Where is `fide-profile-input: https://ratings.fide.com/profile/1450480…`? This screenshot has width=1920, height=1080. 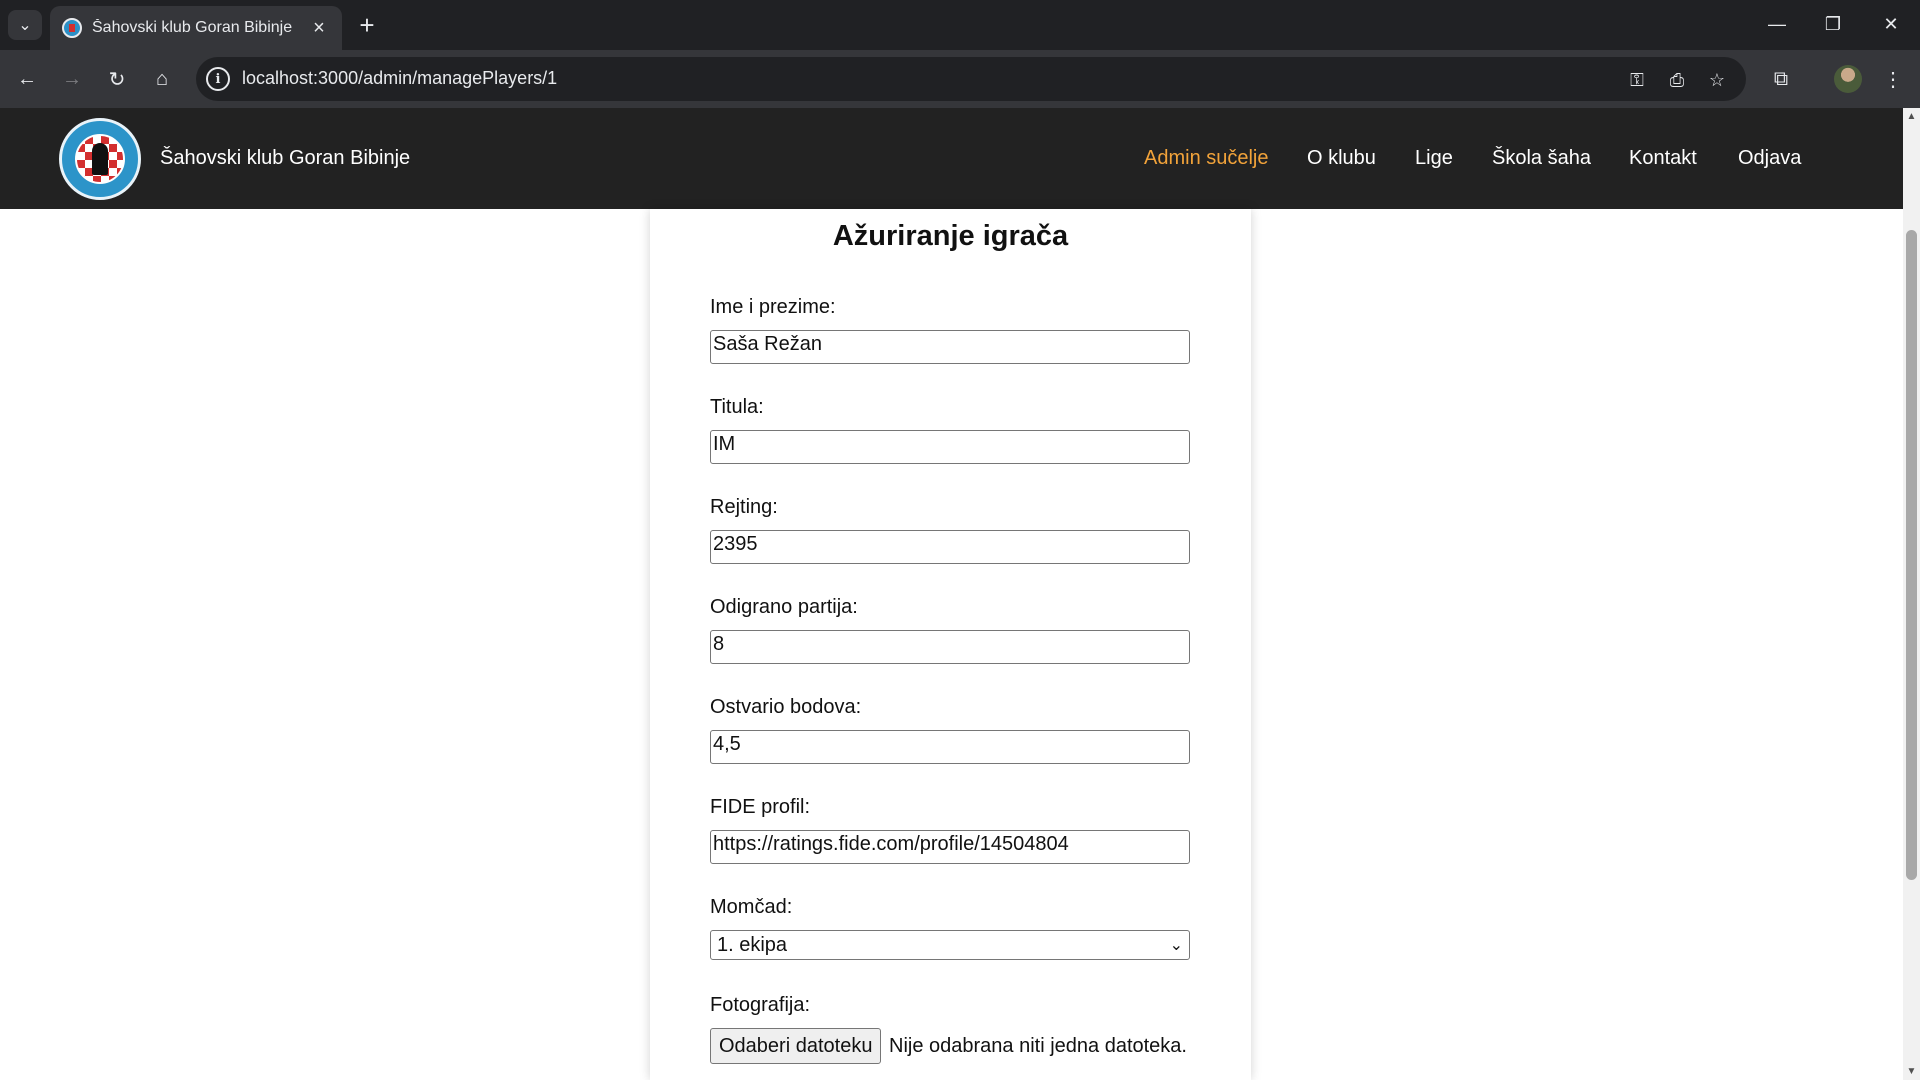 fide-profile-input: https://ratings.fide.com/profile/1450480… is located at coordinates (950, 847).